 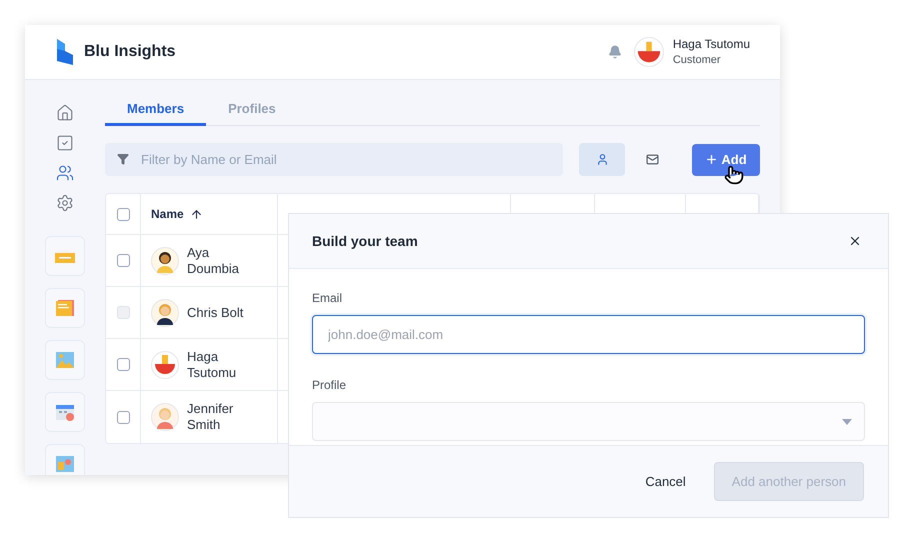 I want to click on member-name: Aya Doumbia, so click(x=213, y=260).